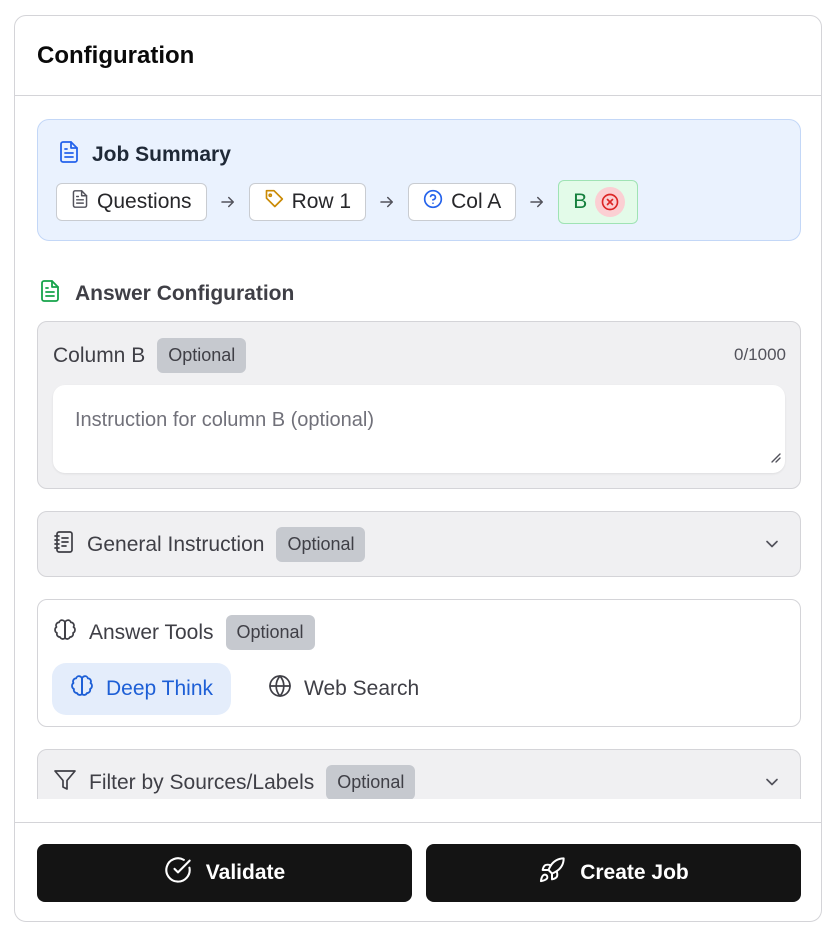 The image size is (838, 937). What do you see at coordinates (552, 873) in the screenshot?
I see `rocket-icon` at bounding box center [552, 873].